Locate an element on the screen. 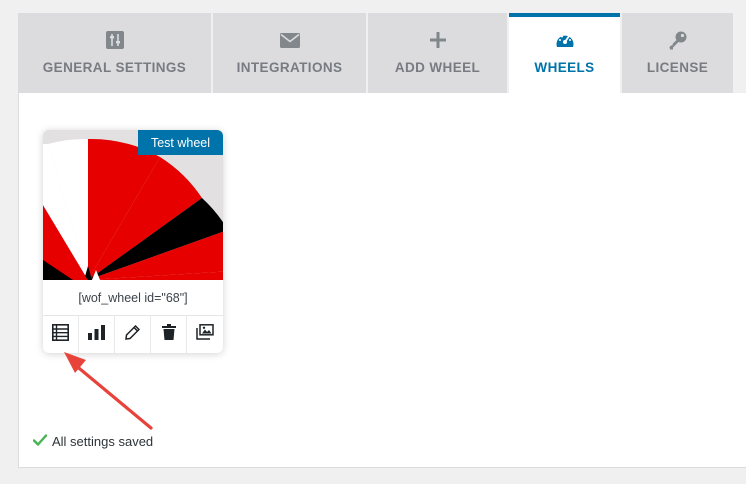 The width and height of the screenshot is (746, 484). save-status: All settings saved is located at coordinates (93, 441).